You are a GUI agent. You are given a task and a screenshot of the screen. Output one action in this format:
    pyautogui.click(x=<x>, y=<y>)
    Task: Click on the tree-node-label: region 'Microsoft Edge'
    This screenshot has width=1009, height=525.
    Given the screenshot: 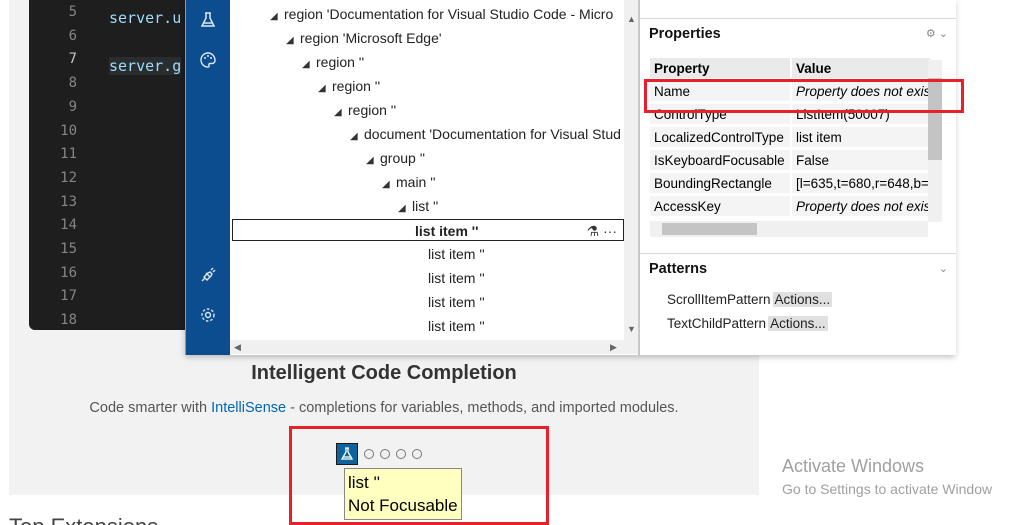 What is the action you would take?
    pyautogui.click(x=371, y=38)
    